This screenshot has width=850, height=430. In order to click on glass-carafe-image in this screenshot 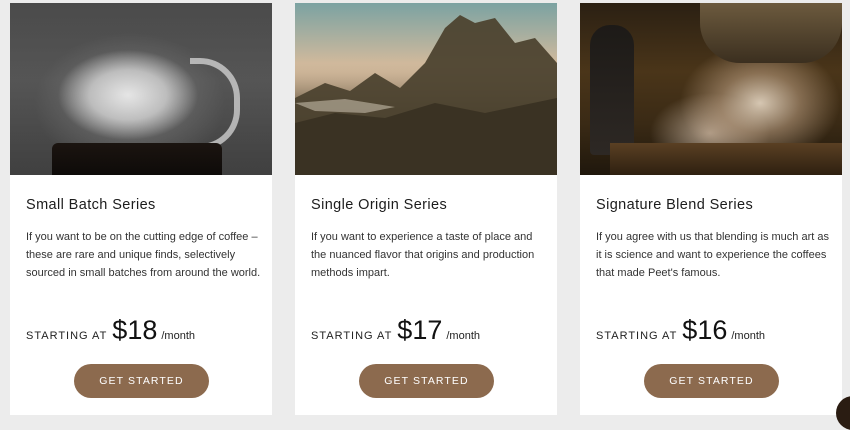, I will do `click(141, 89)`.